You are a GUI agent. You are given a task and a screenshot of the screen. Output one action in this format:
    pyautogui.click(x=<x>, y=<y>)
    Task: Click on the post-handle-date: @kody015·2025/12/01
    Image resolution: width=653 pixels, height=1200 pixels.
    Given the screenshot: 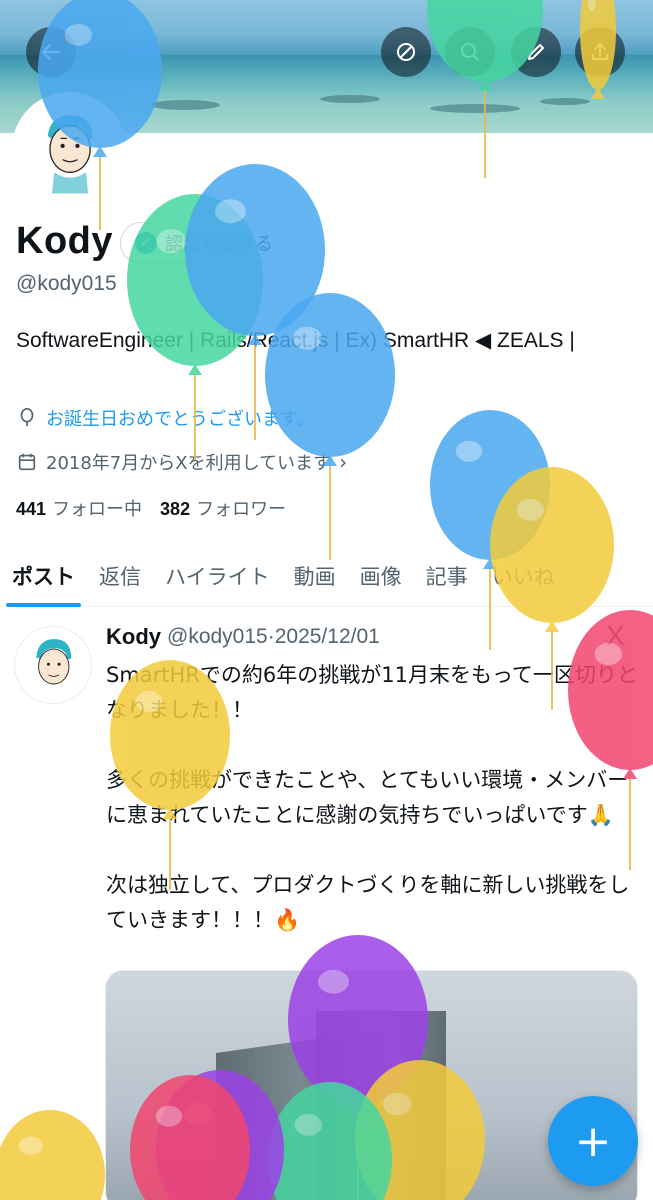 What is the action you would take?
    pyautogui.click(x=273, y=636)
    